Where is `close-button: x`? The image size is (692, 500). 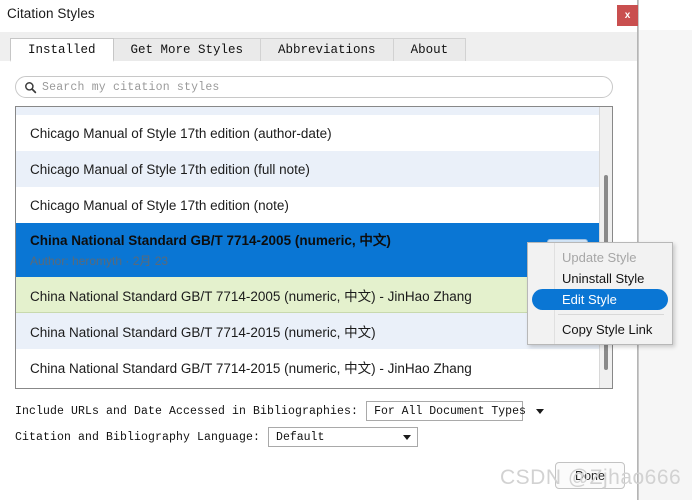 close-button: x is located at coordinates (627, 15).